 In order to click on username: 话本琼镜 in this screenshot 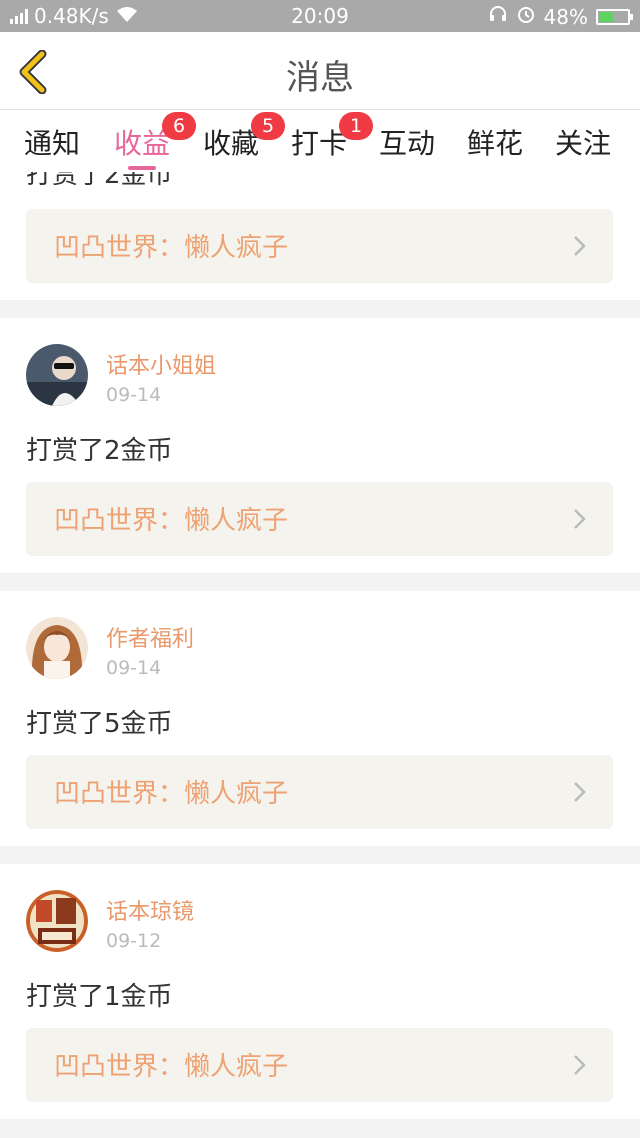, I will do `click(150, 910)`.